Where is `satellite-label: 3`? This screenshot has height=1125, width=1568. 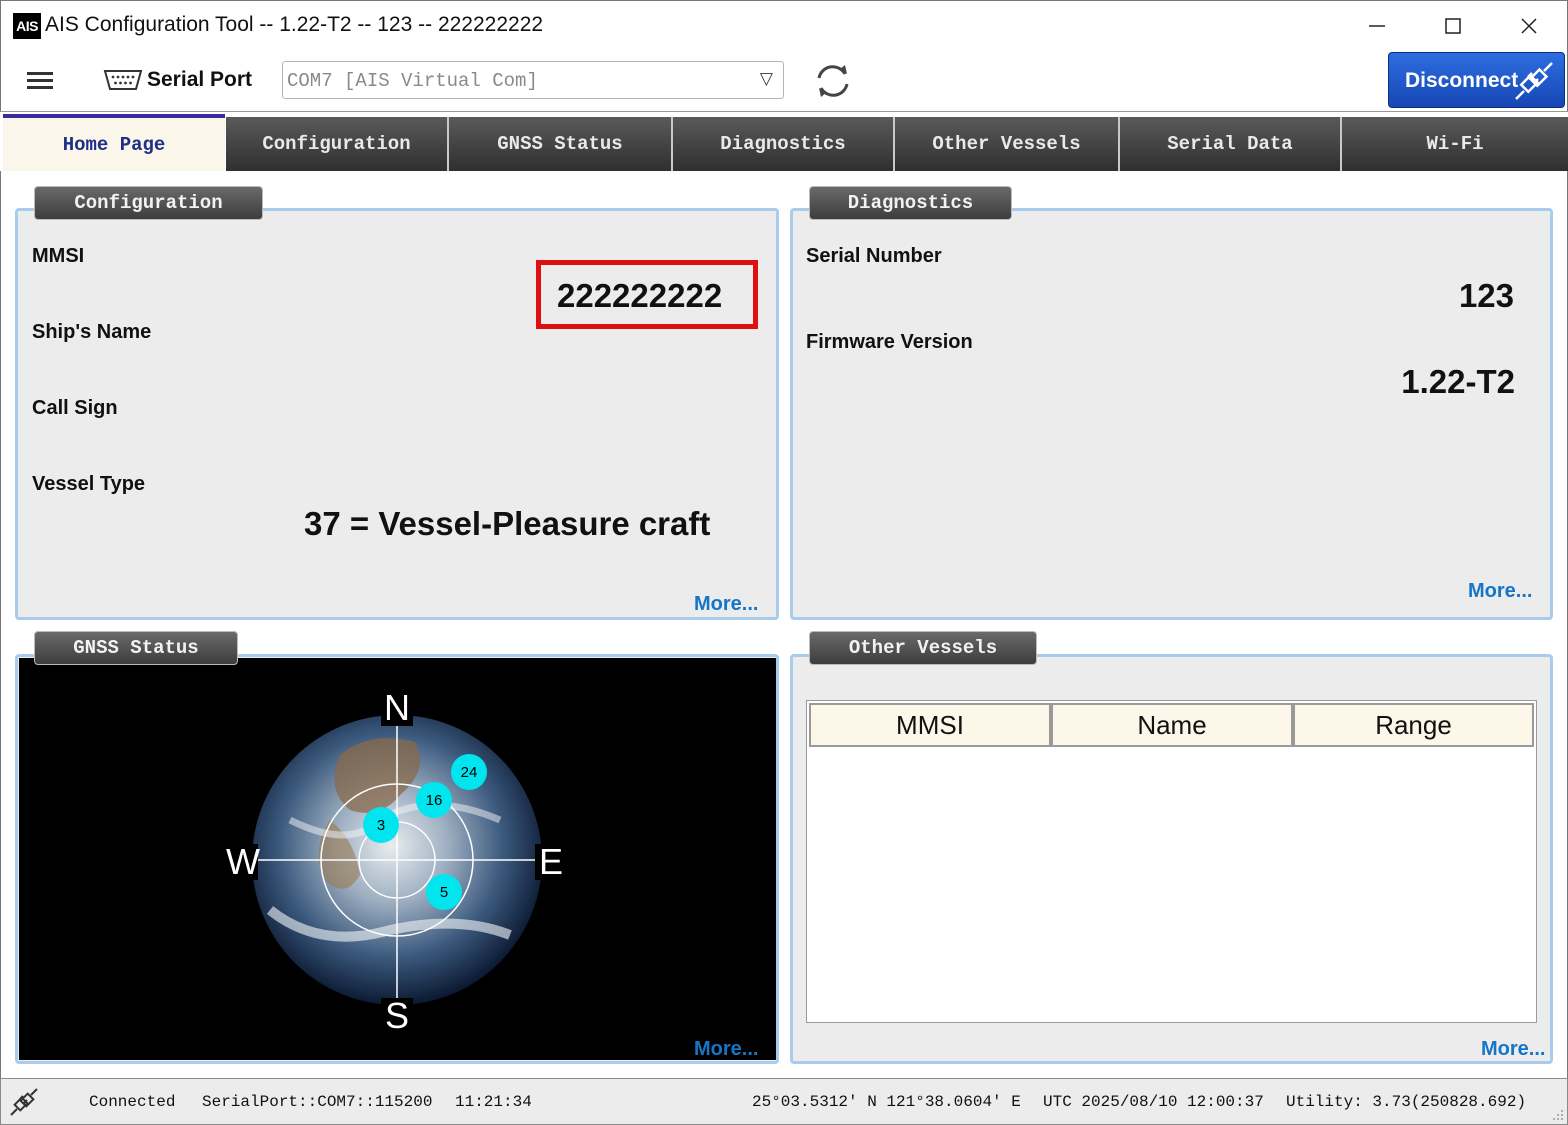
satellite-label: 3 is located at coordinates (381, 825).